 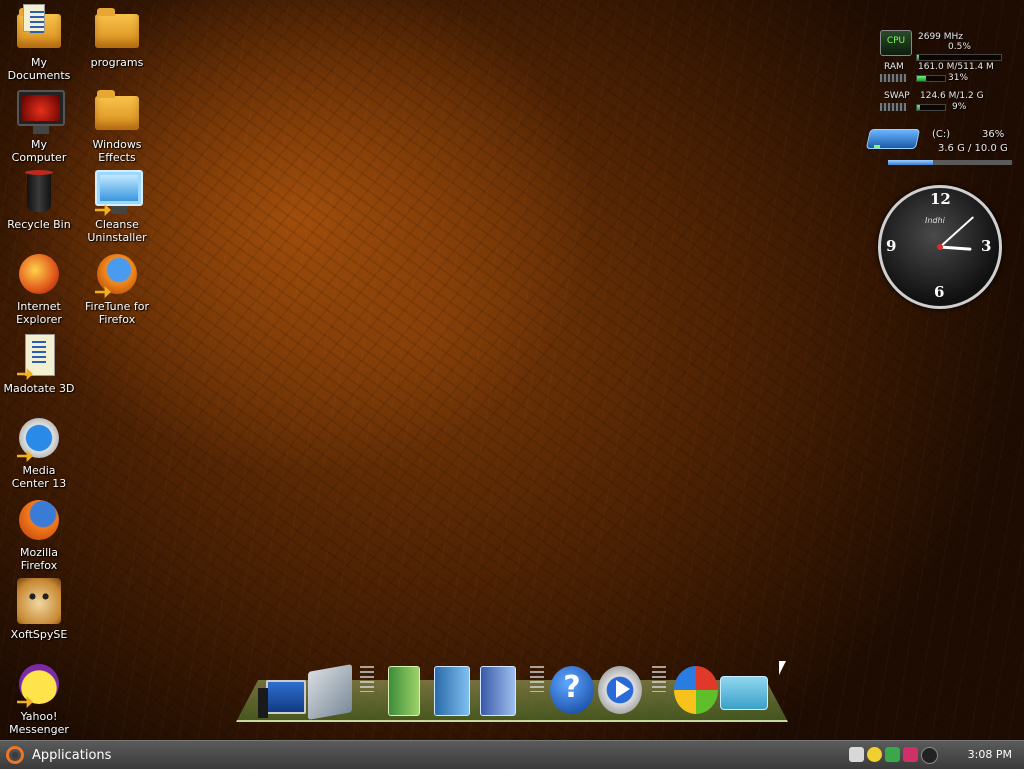 I want to click on clock-minute-hand, so click(x=956, y=232).